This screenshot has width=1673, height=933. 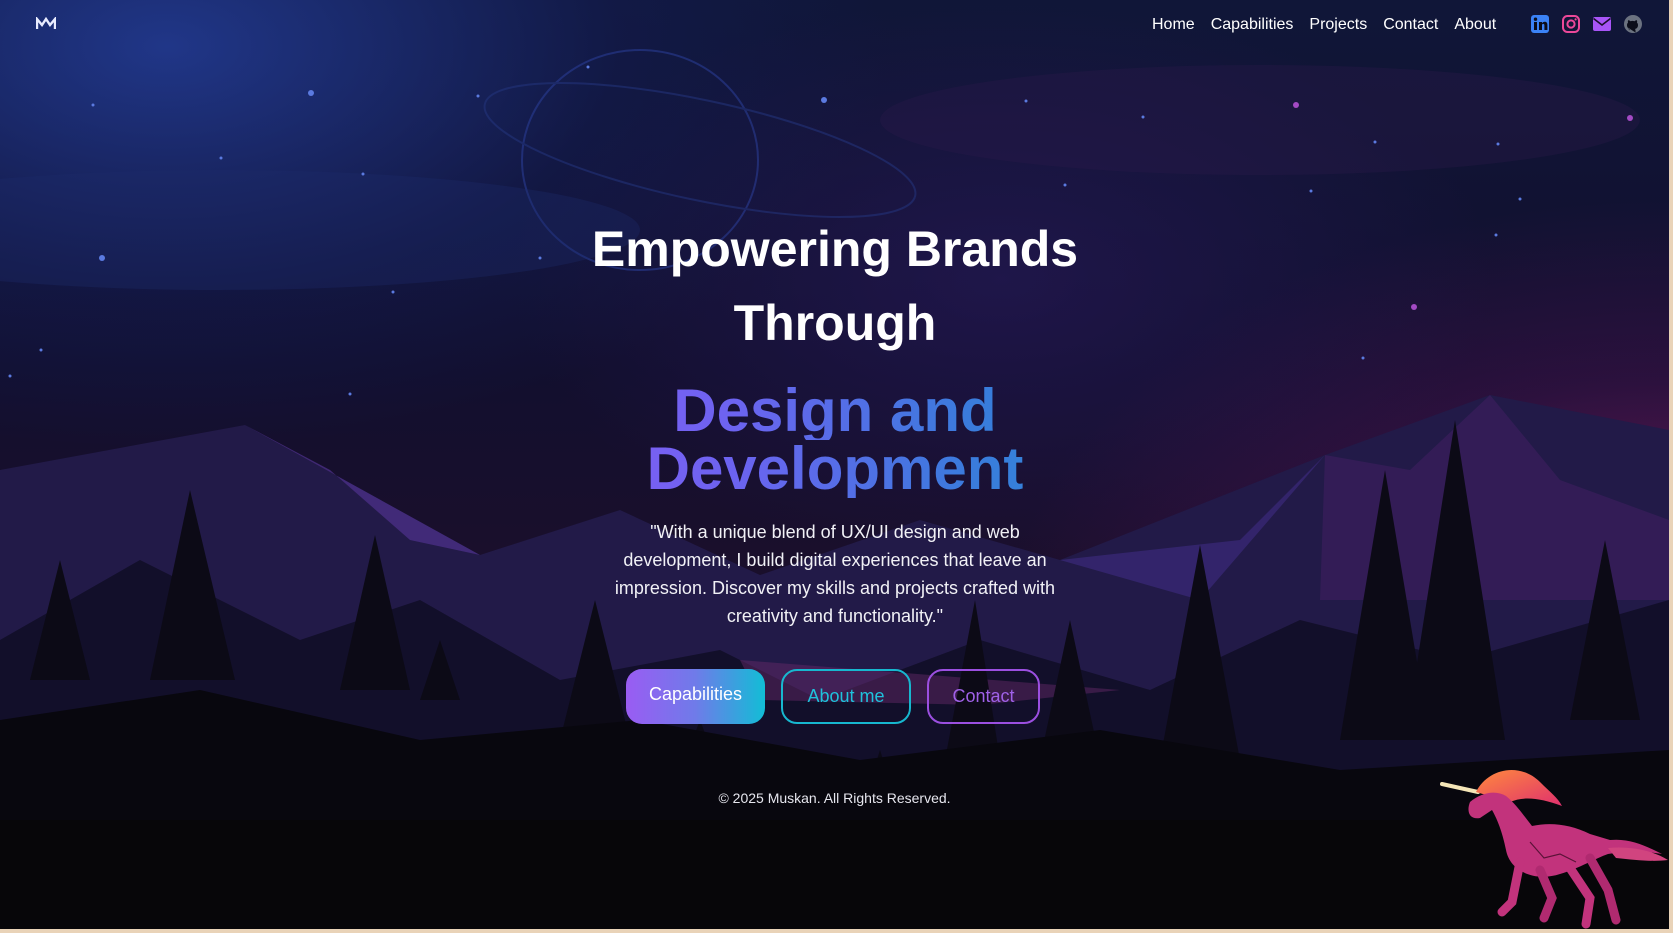 I want to click on mail-icon, so click(x=1602, y=24).